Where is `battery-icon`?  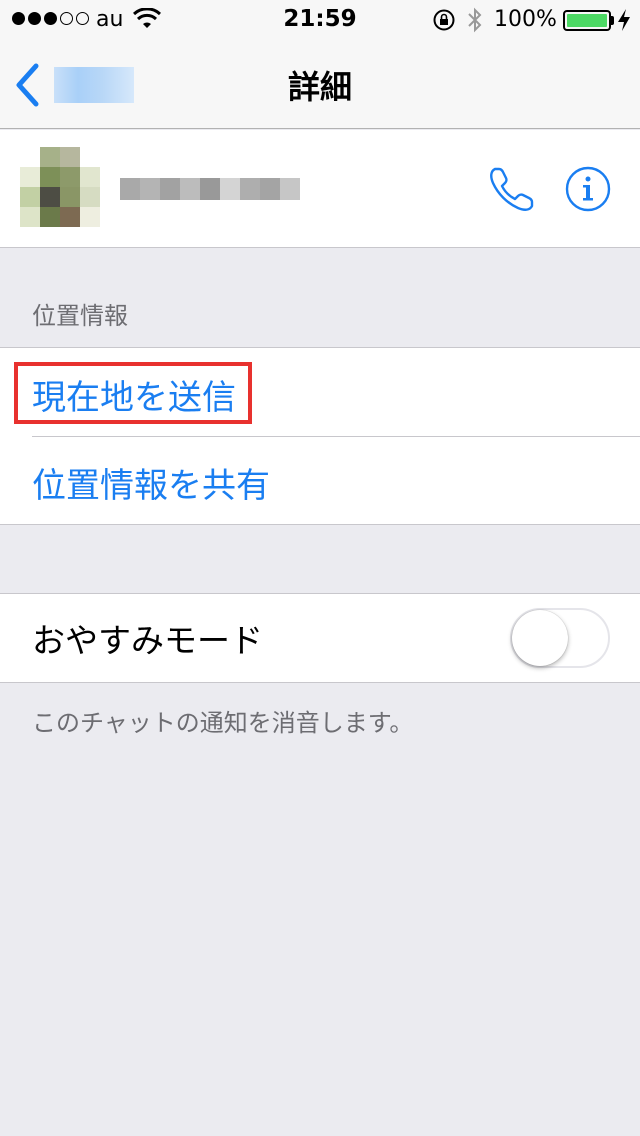 battery-icon is located at coordinates (587, 20).